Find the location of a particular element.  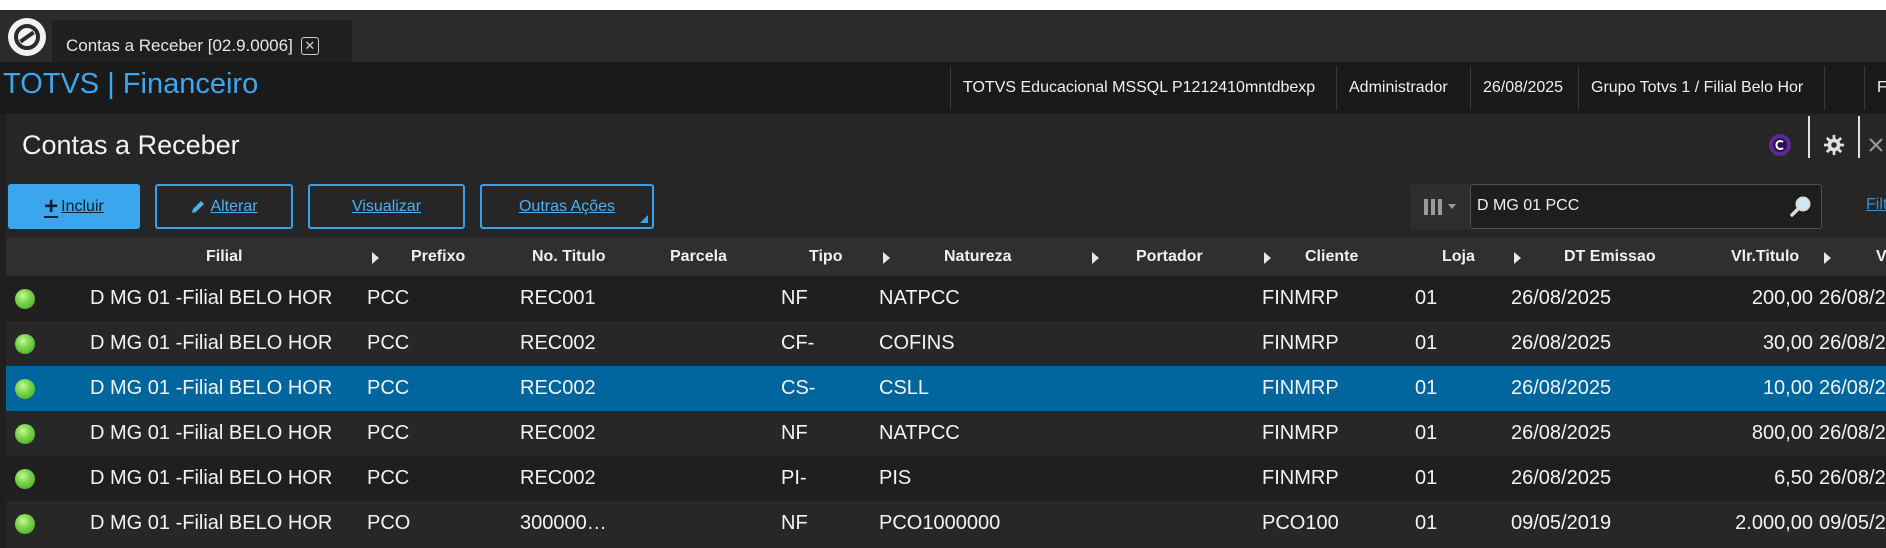

column-header-cliente: Cliente is located at coordinates (1331, 257).